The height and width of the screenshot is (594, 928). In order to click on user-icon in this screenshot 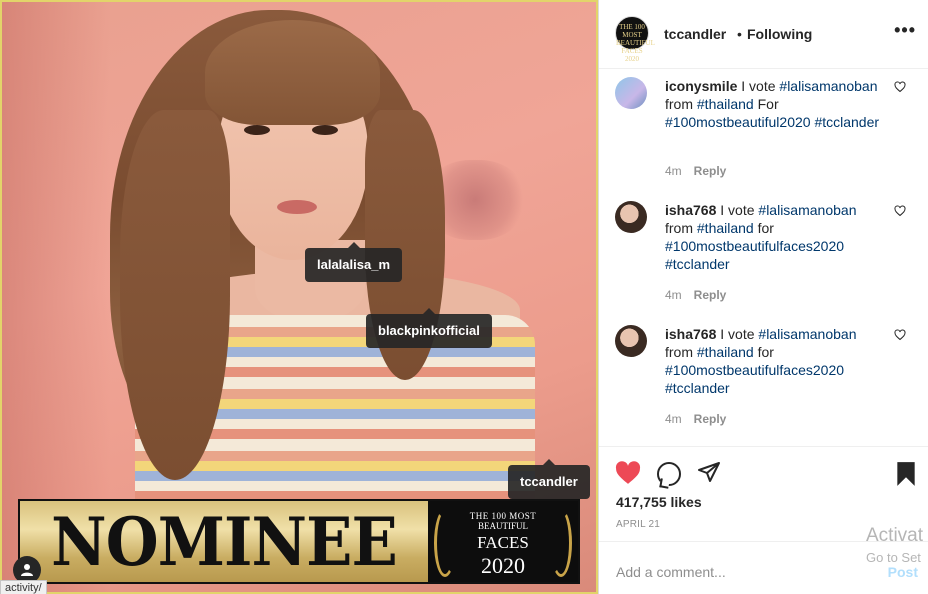, I will do `click(27, 570)`.